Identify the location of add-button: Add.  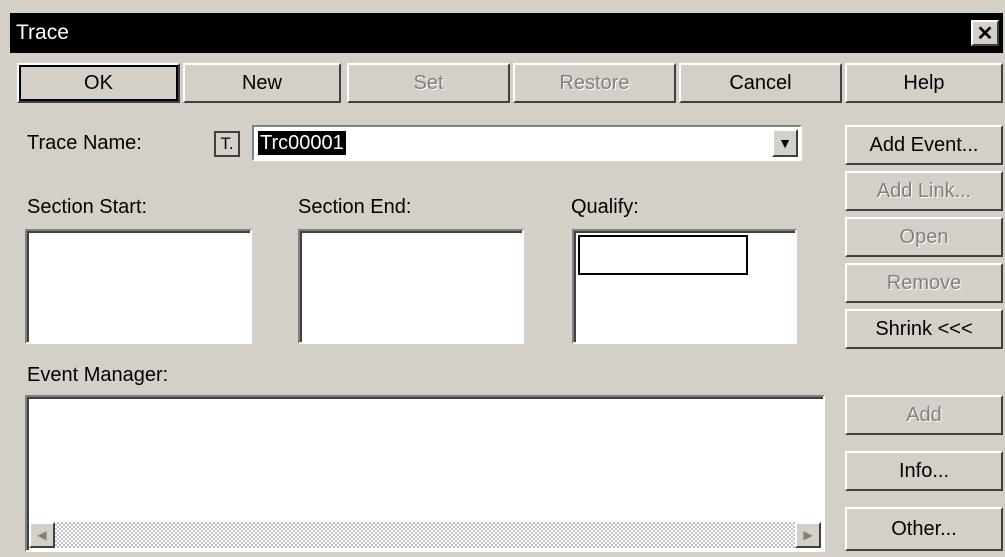
(924, 415).